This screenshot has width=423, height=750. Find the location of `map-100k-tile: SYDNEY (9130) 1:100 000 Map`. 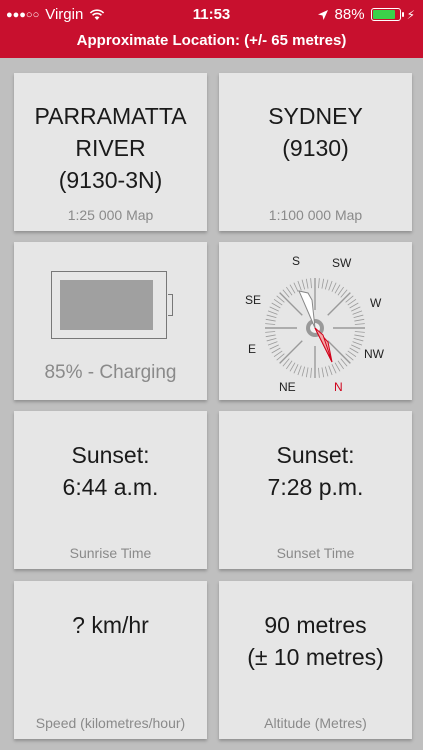

map-100k-tile: SYDNEY (9130) 1:100 000 Map is located at coordinates (315, 152).